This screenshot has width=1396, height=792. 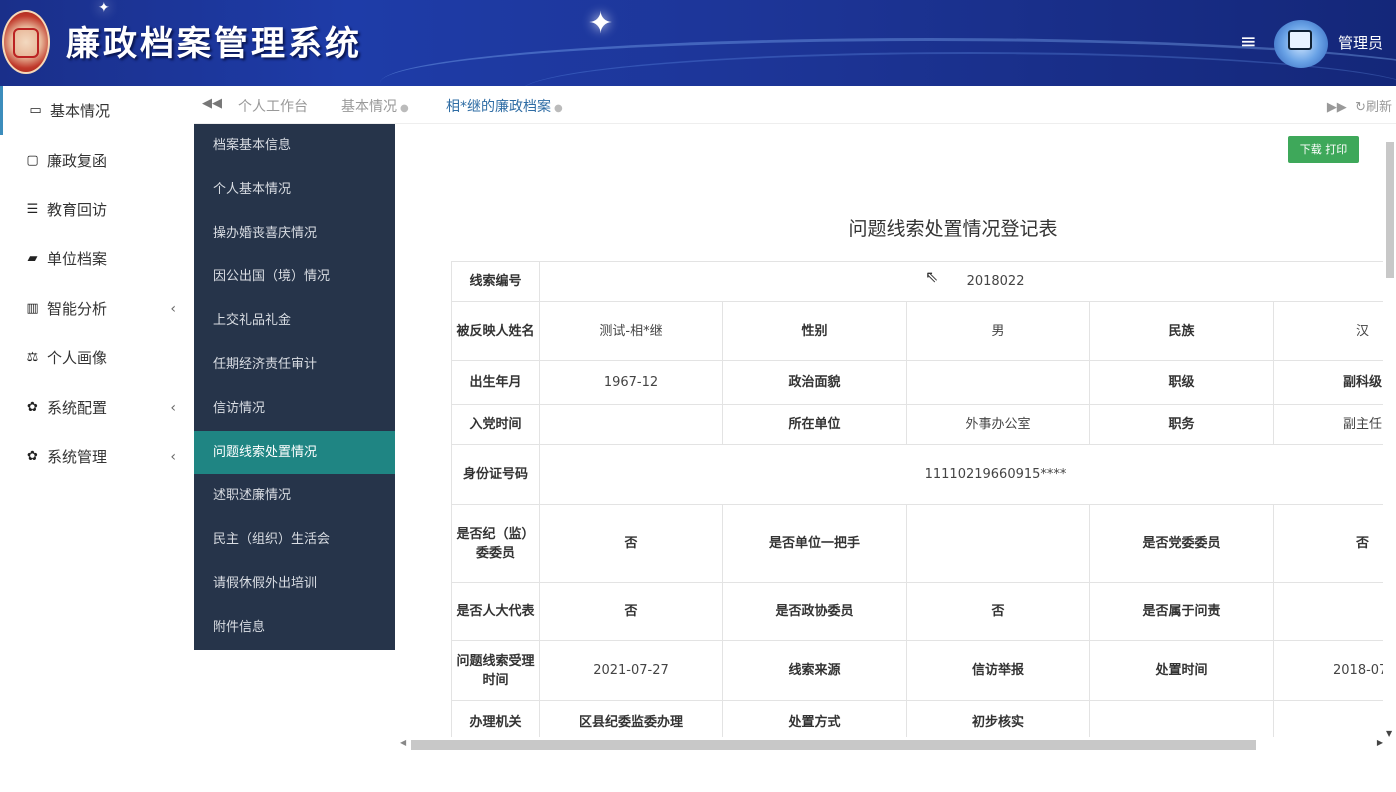 What do you see at coordinates (77, 210) in the screenshot?
I see `sidebar-item-label: 教育回访` at bounding box center [77, 210].